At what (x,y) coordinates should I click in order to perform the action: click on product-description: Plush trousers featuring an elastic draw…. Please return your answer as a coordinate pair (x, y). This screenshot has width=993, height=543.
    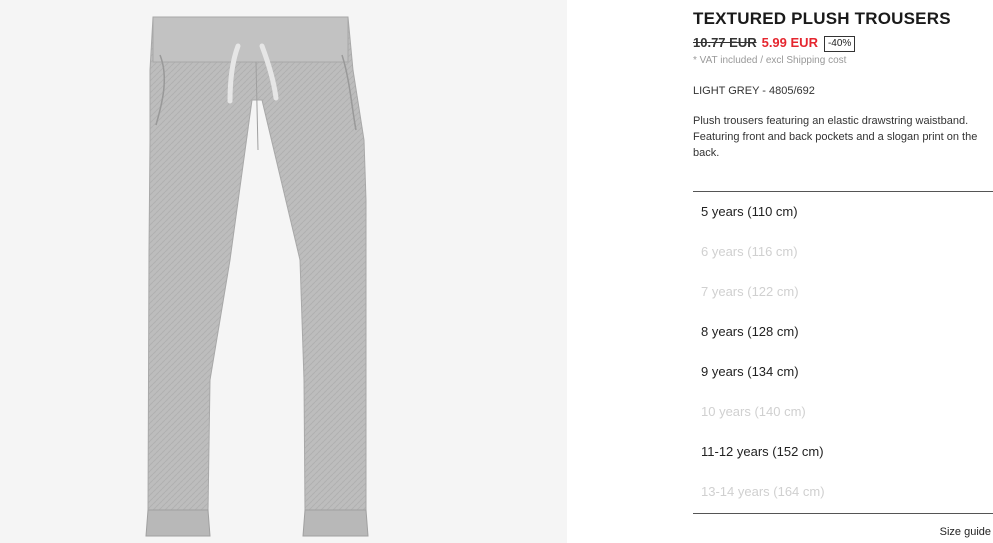
    Looking at the image, I should click on (835, 137).